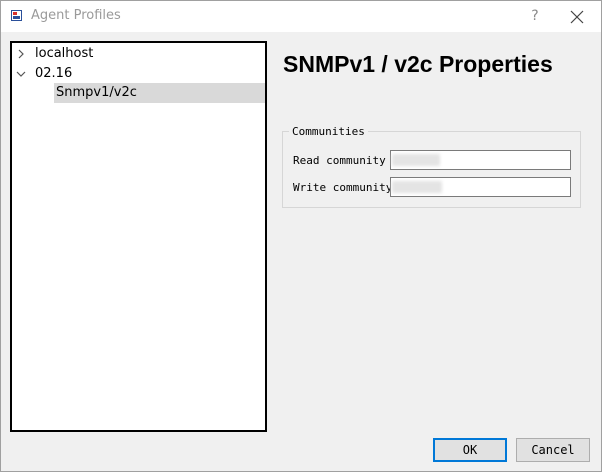  I want to click on ok-button: OK, so click(470, 450).